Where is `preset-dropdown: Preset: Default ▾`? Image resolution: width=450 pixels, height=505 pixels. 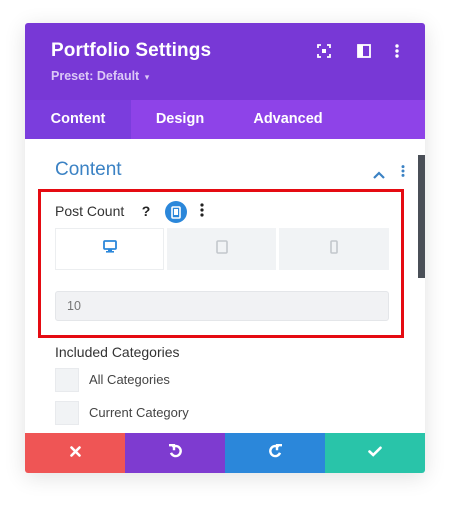
preset-dropdown: Preset: Default ▾ is located at coordinates (100, 76).